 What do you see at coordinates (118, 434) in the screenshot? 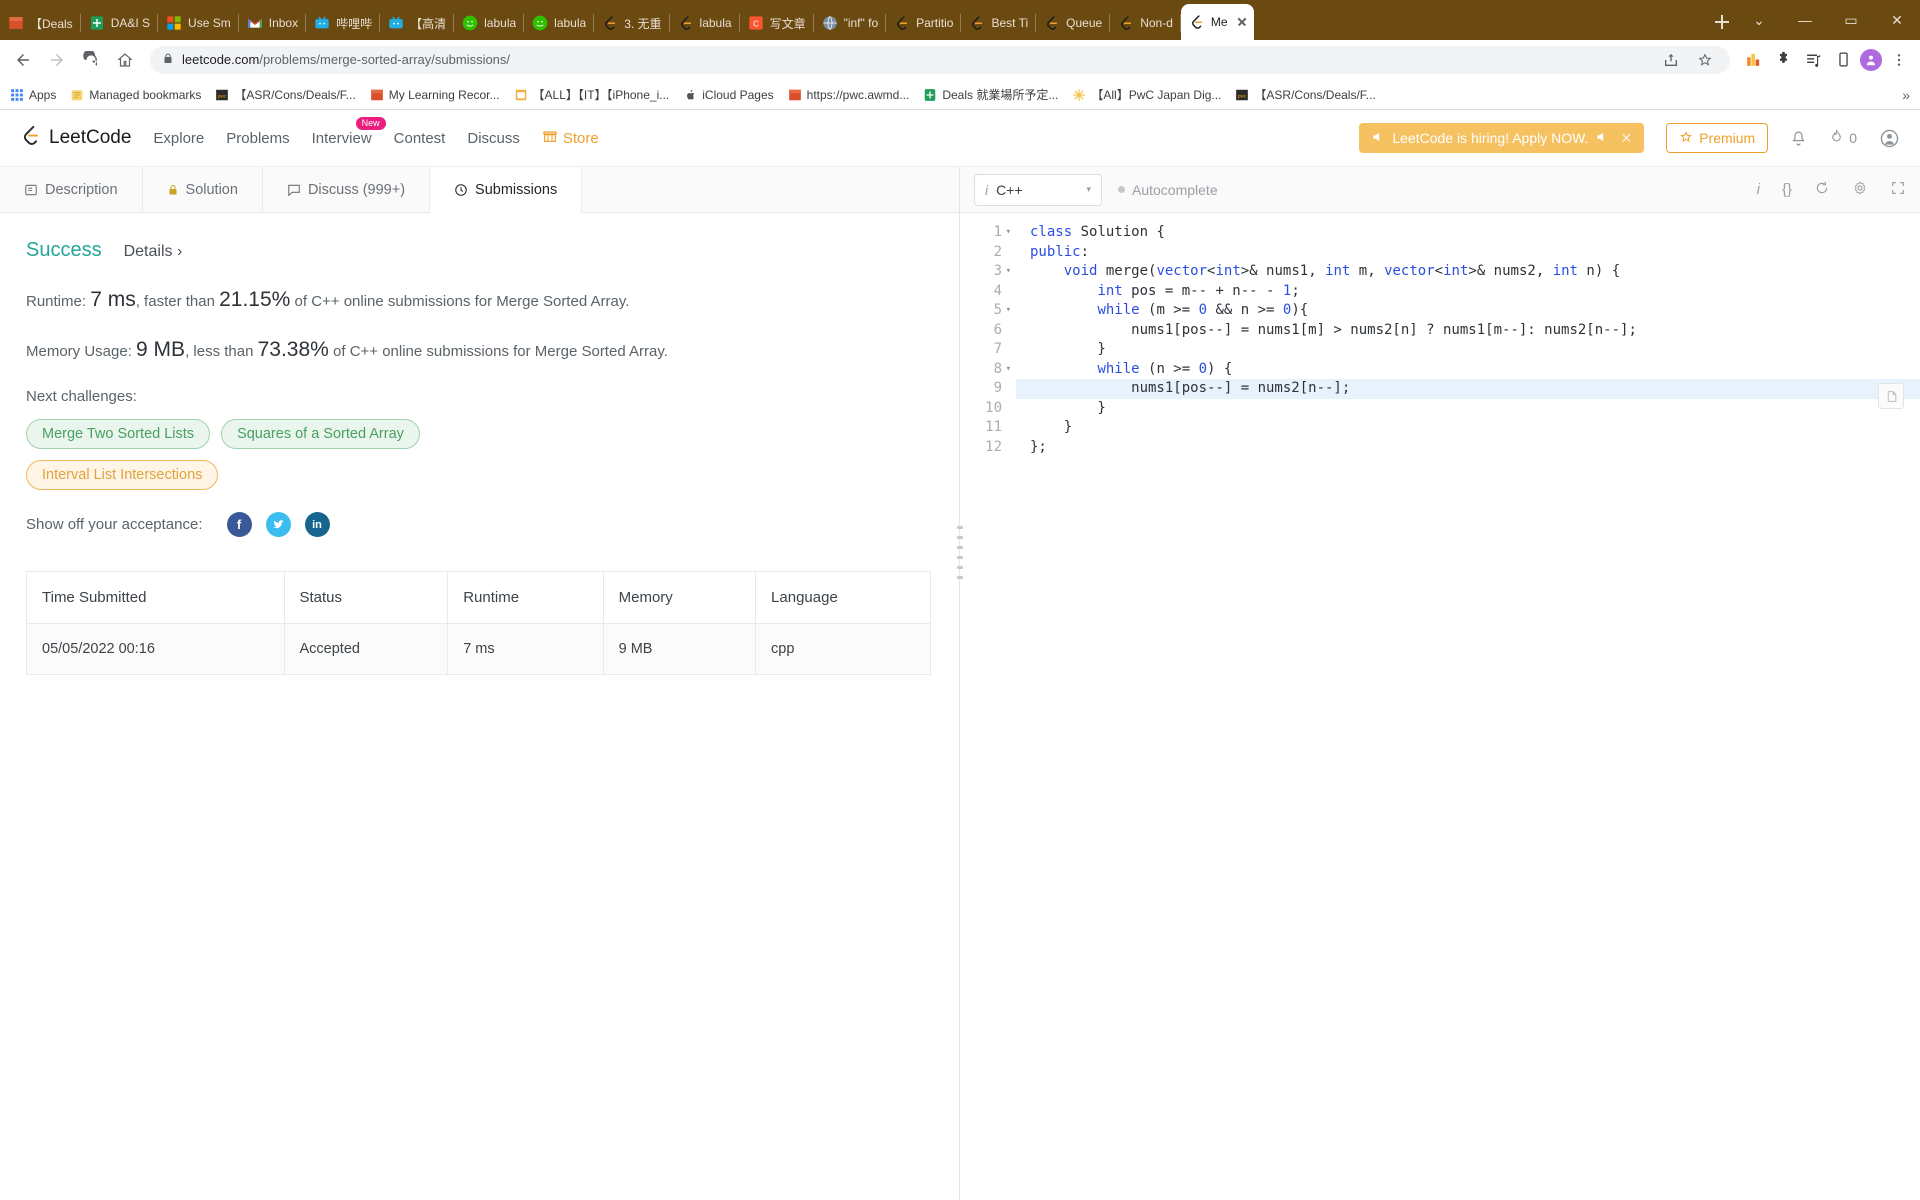
I see `challenge-chip: Merge Two Sorted Lists` at bounding box center [118, 434].